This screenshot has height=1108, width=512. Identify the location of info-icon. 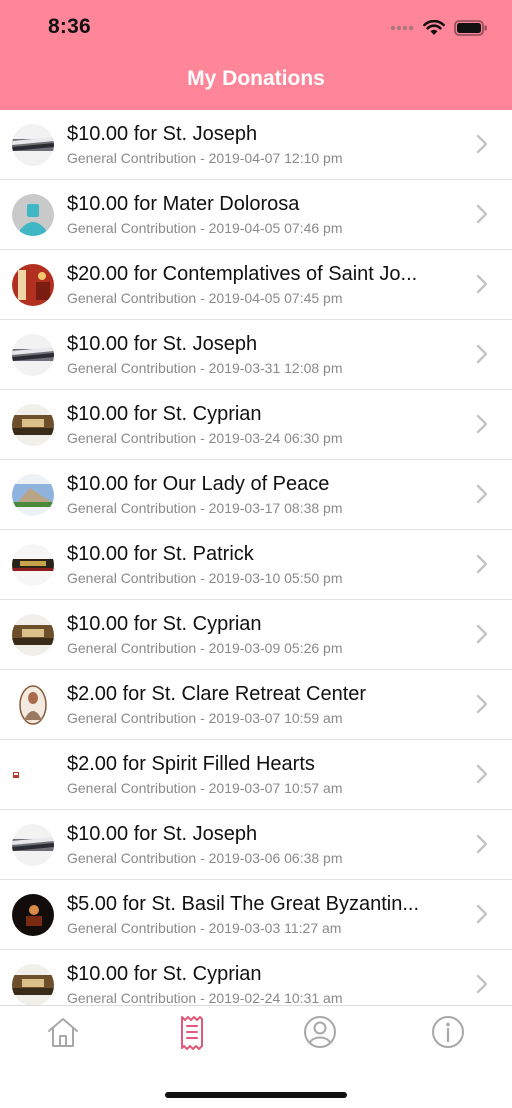
(448, 1032).